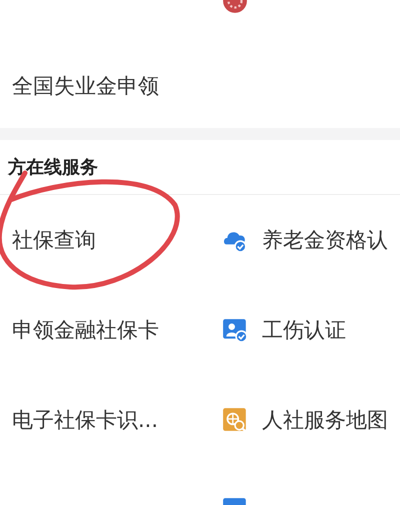  I want to click on service-item: 养老金资格认, so click(325, 240).